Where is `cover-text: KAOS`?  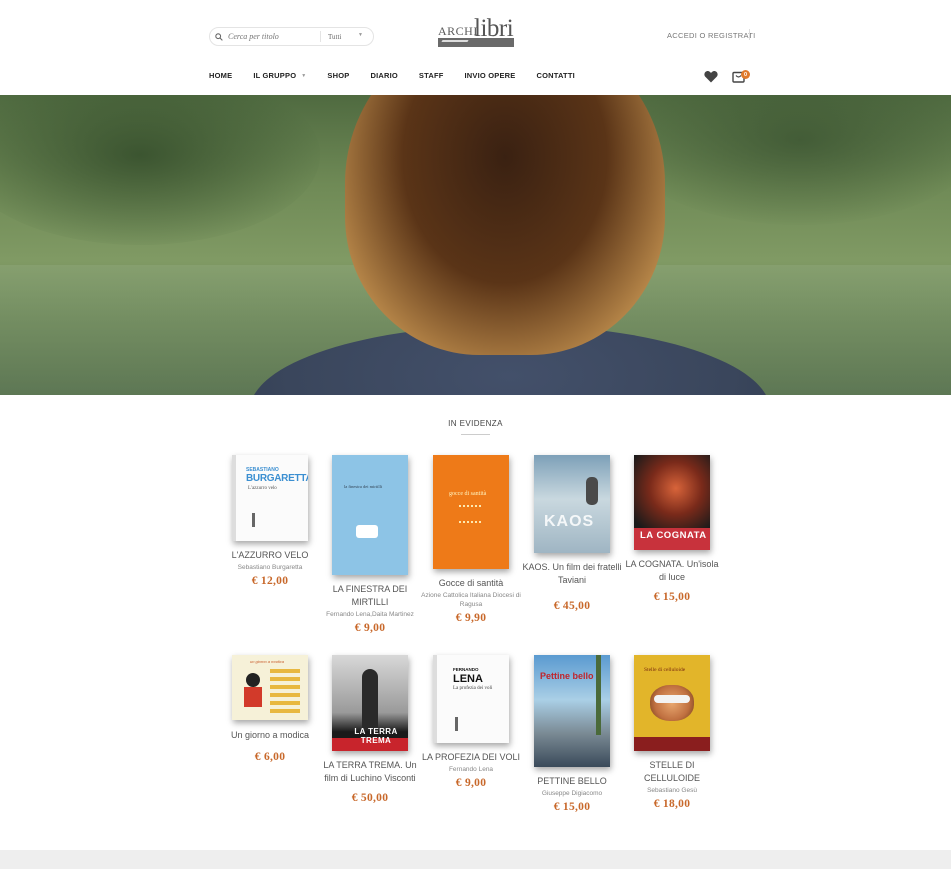 cover-text: KAOS is located at coordinates (569, 521).